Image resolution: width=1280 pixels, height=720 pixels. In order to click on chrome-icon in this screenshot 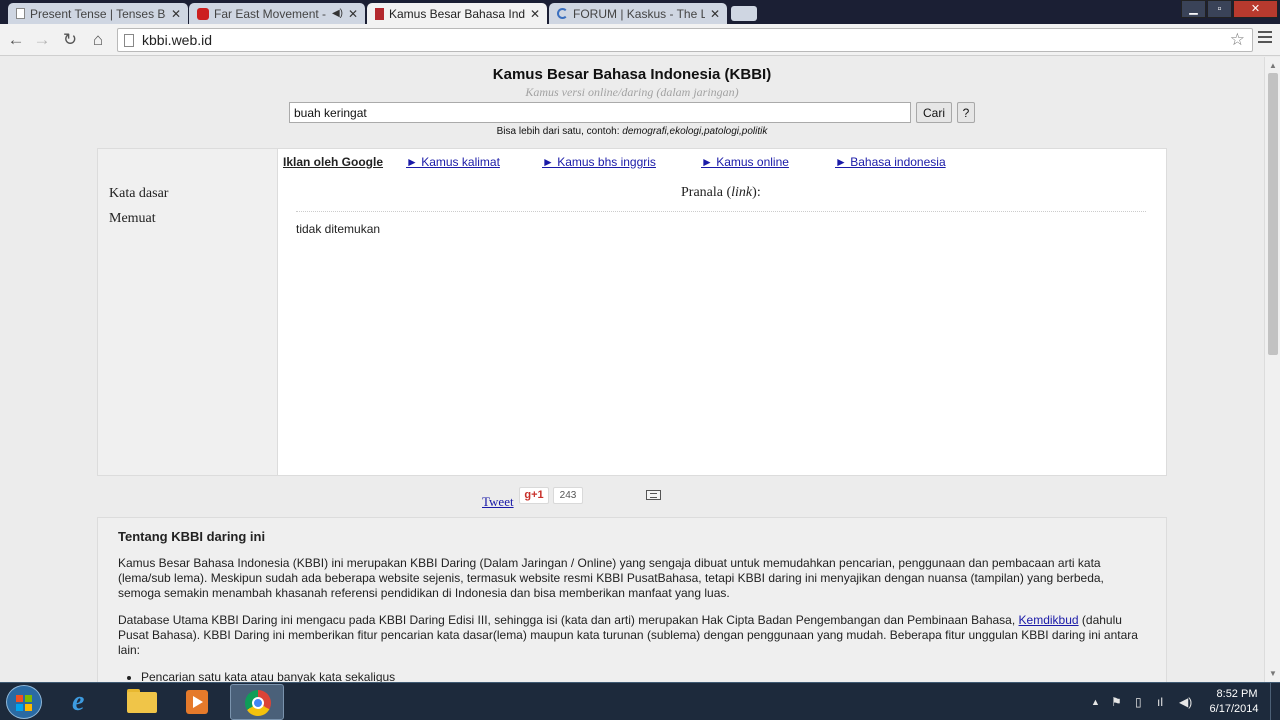, I will do `click(257, 702)`.